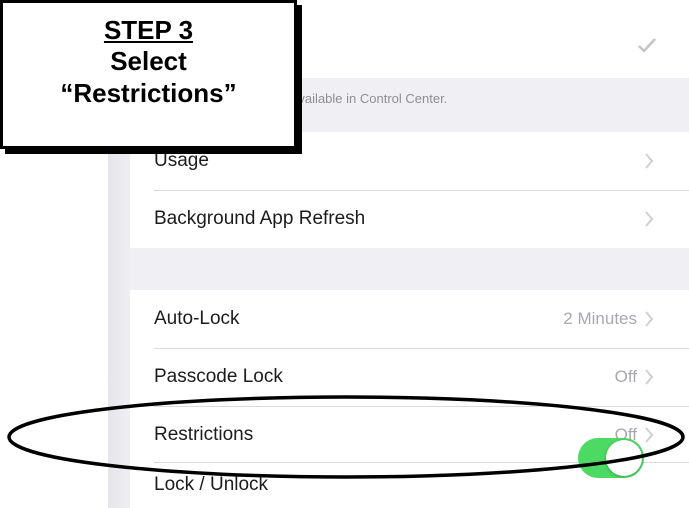  What do you see at coordinates (197, 318) in the screenshot?
I see `auto-lock-label: Auto-Lock` at bounding box center [197, 318].